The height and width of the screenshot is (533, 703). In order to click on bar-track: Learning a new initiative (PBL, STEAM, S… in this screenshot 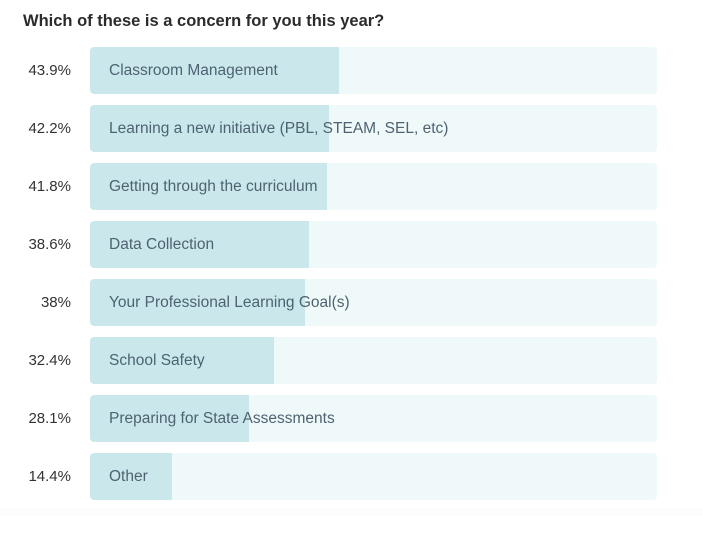, I will do `click(373, 128)`.